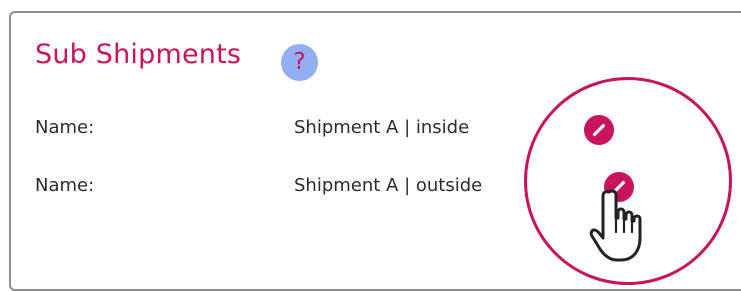 The width and height of the screenshot is (741, 291). I want to click on row-2-label: Name:, so click(65, 185).